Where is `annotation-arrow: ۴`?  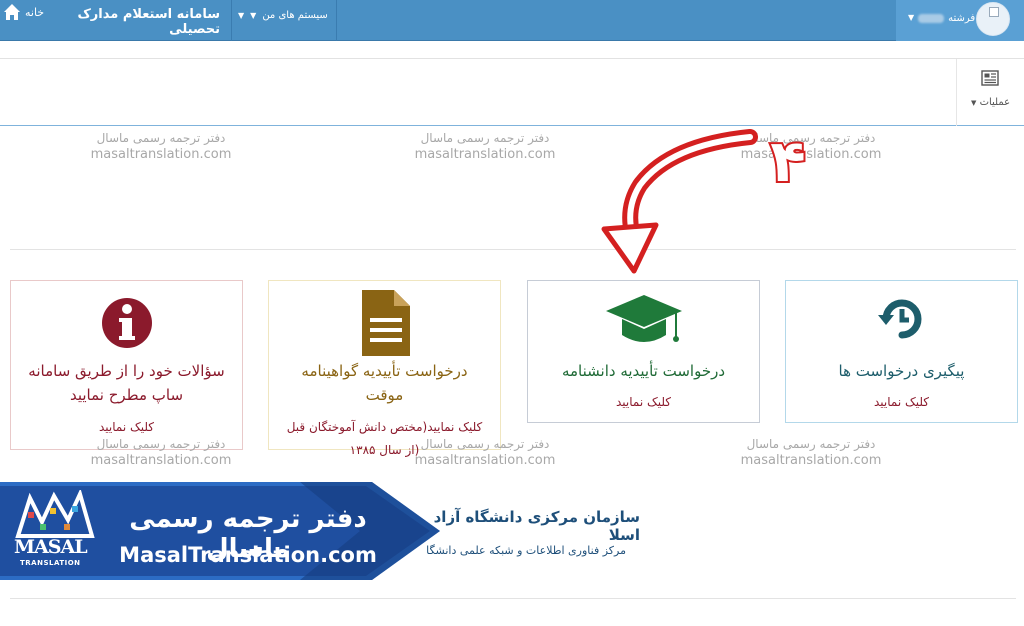 annotation-arrow: ۴ is located at coordinates (704, 199).